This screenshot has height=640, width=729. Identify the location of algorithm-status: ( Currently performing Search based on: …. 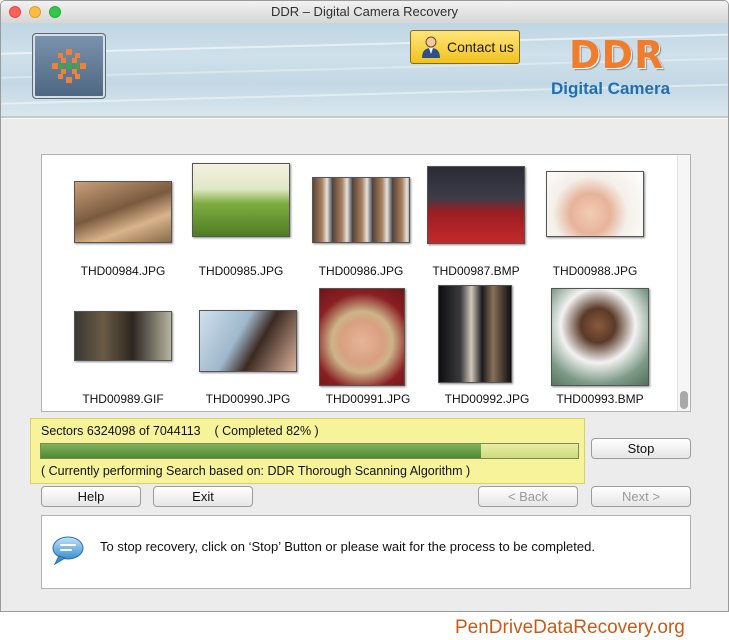
(256, 471).